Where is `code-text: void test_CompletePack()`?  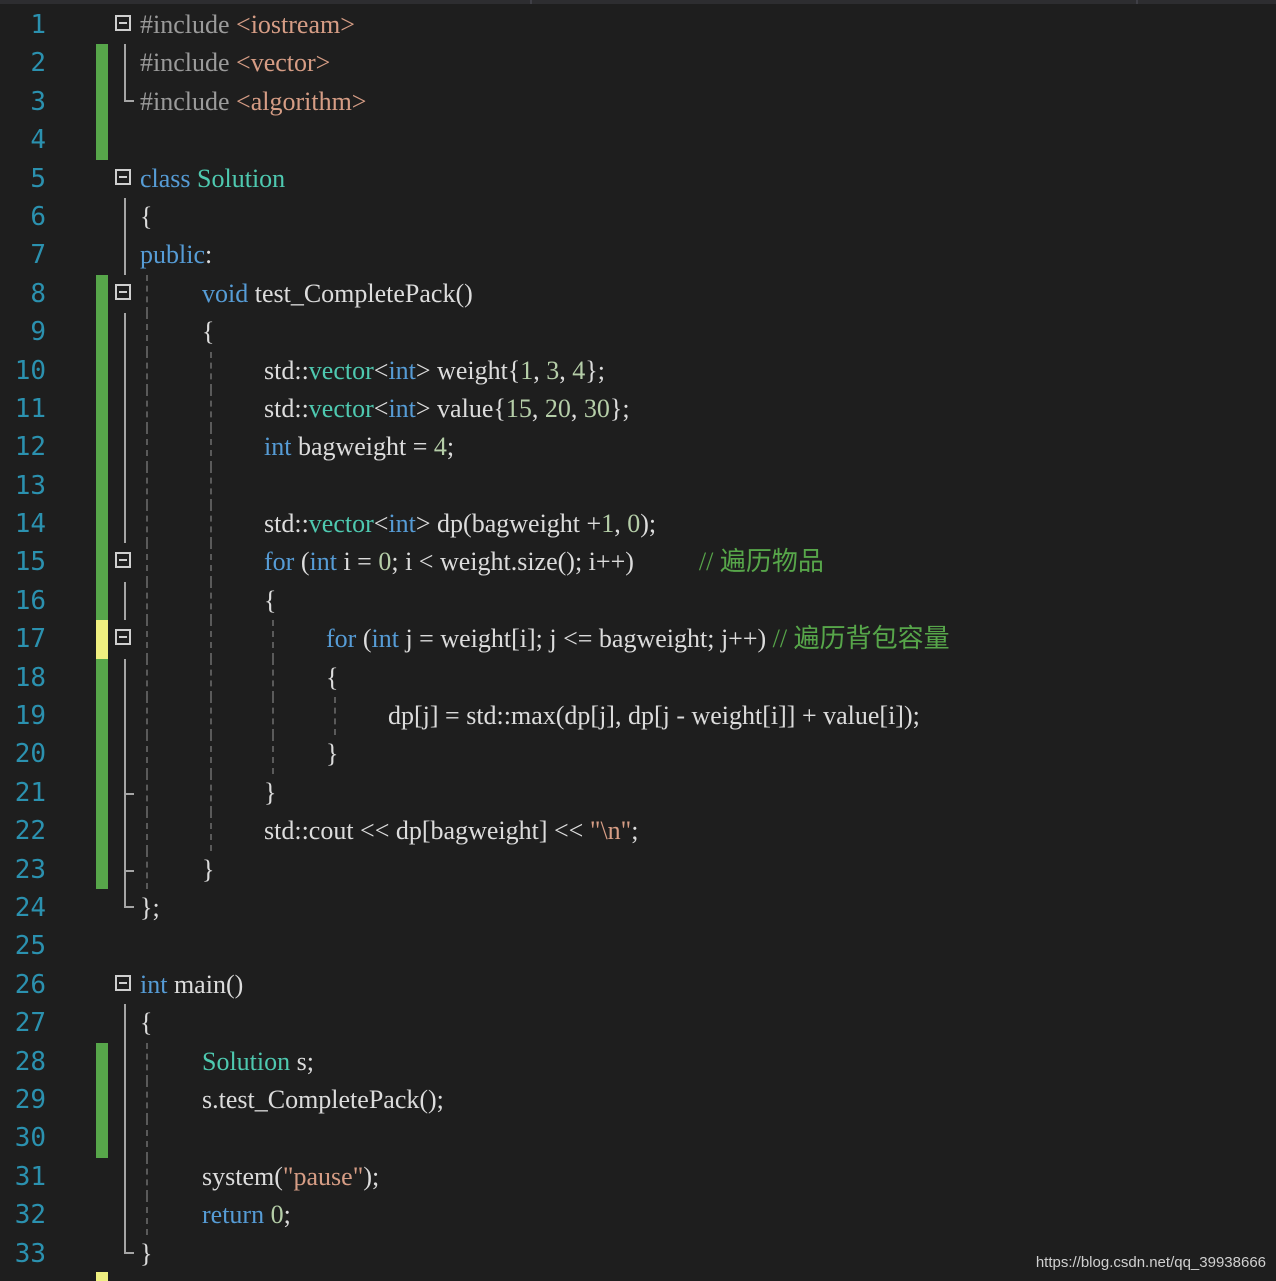 code-text: void test_CompletePack() is located at coordinates (337, 294).